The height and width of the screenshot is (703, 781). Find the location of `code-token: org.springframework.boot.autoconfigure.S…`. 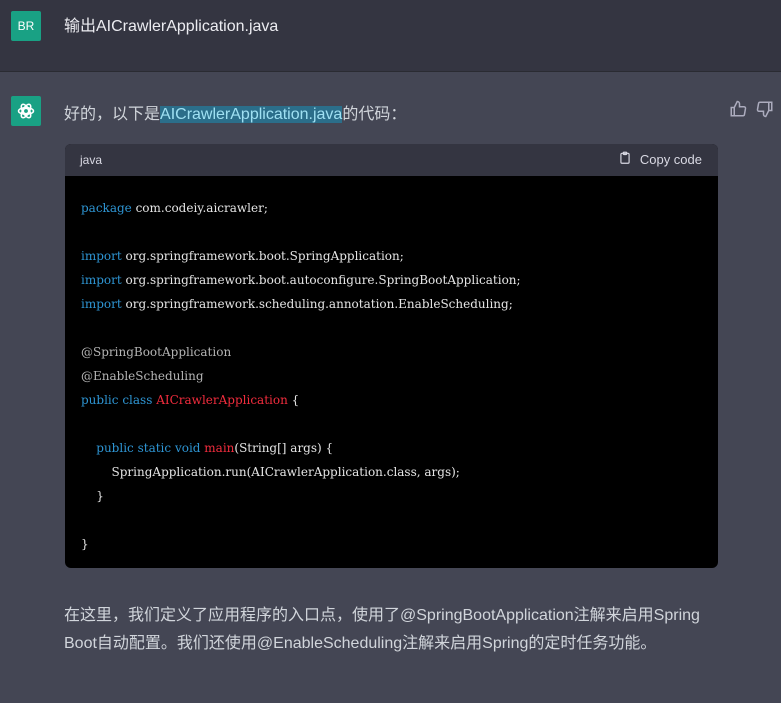

code-token: org.springframework.boot.autoconfigure.S… is located at coordinates (321, 280).